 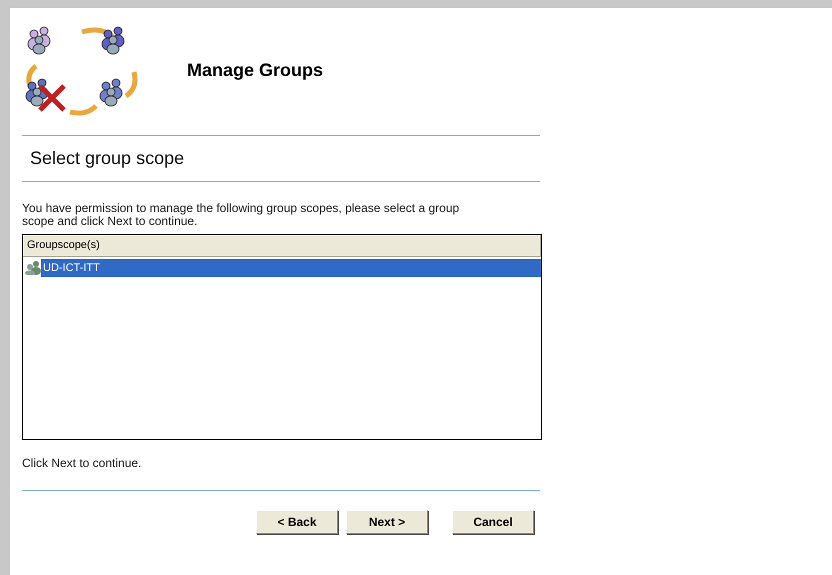 I want to click on back-button: < Back, so click(x=297, y=522).